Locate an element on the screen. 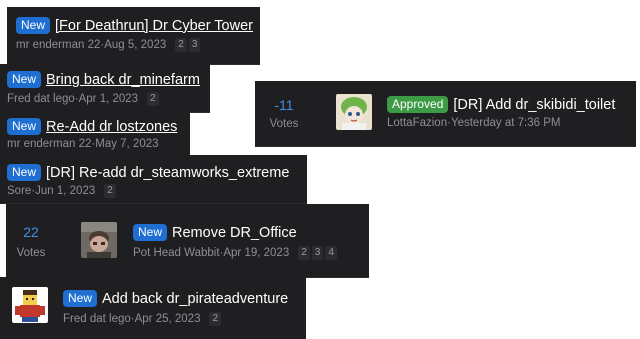 This screenshot has width=640, height=339. avatar-photo is located at coordinates (99, 240).